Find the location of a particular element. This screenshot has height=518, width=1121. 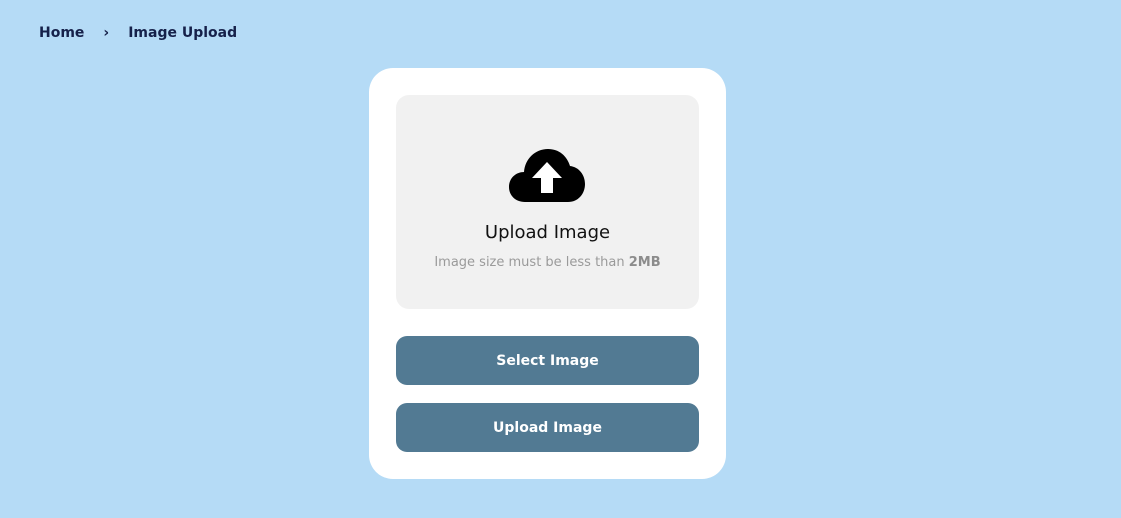

dropzone-hint: Image size must be less than 2MB is located at coordinates (547, 262).